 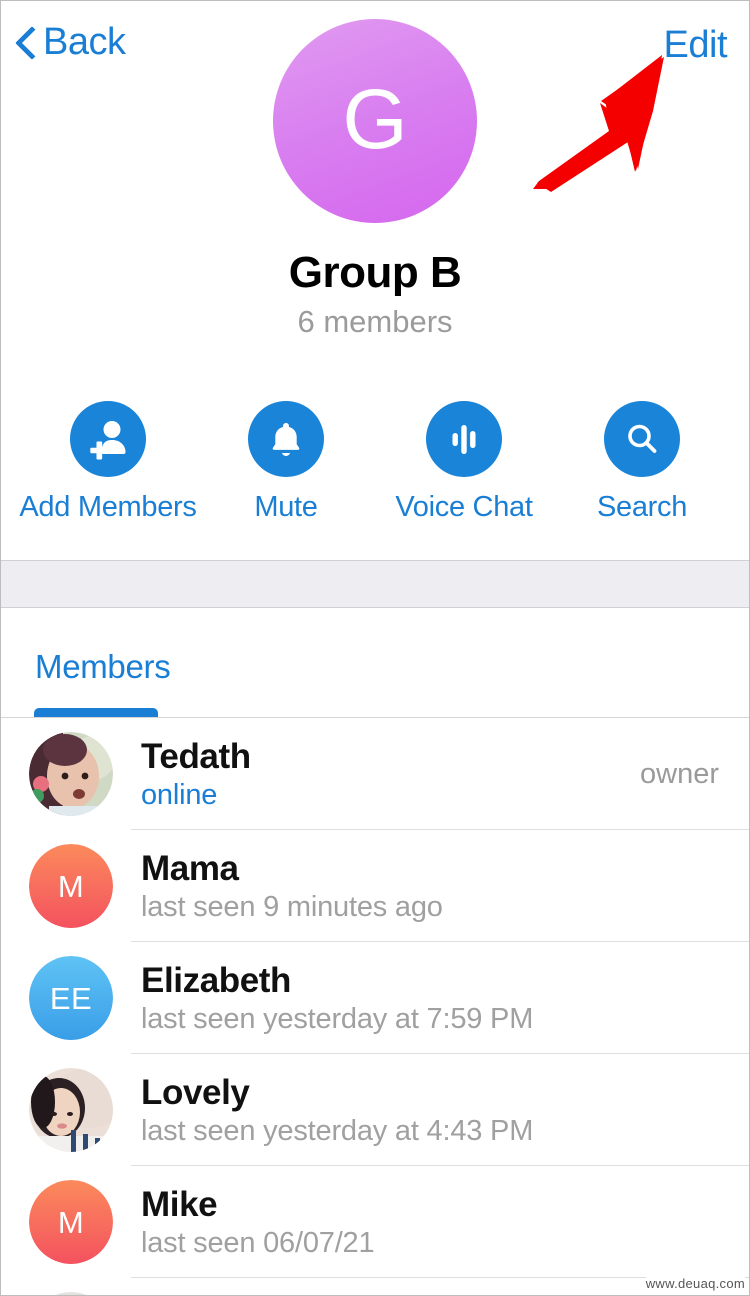 I want to click on member-status: last seen 9 minutes ago, so click(x=292, y=907).